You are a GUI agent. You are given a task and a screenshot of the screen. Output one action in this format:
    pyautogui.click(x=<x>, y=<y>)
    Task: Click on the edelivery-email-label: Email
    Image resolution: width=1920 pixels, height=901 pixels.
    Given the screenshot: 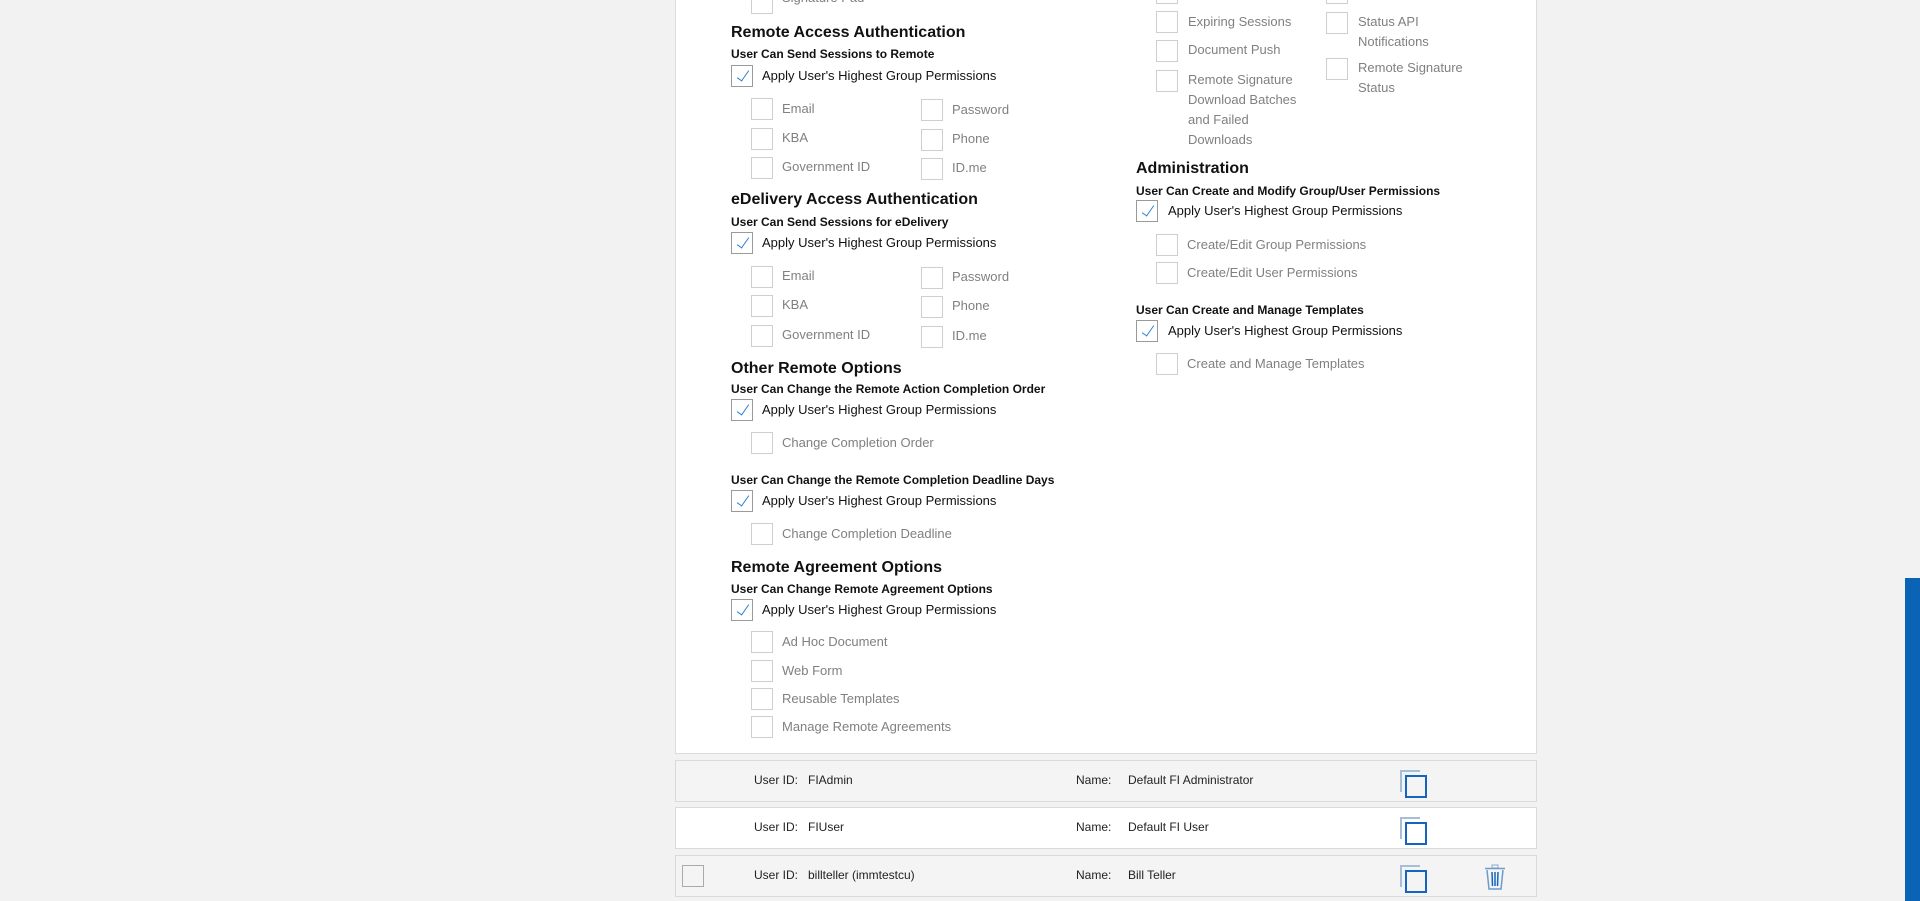 What is the action you would take?
    pyautogui.click(x=798, y=275)
    